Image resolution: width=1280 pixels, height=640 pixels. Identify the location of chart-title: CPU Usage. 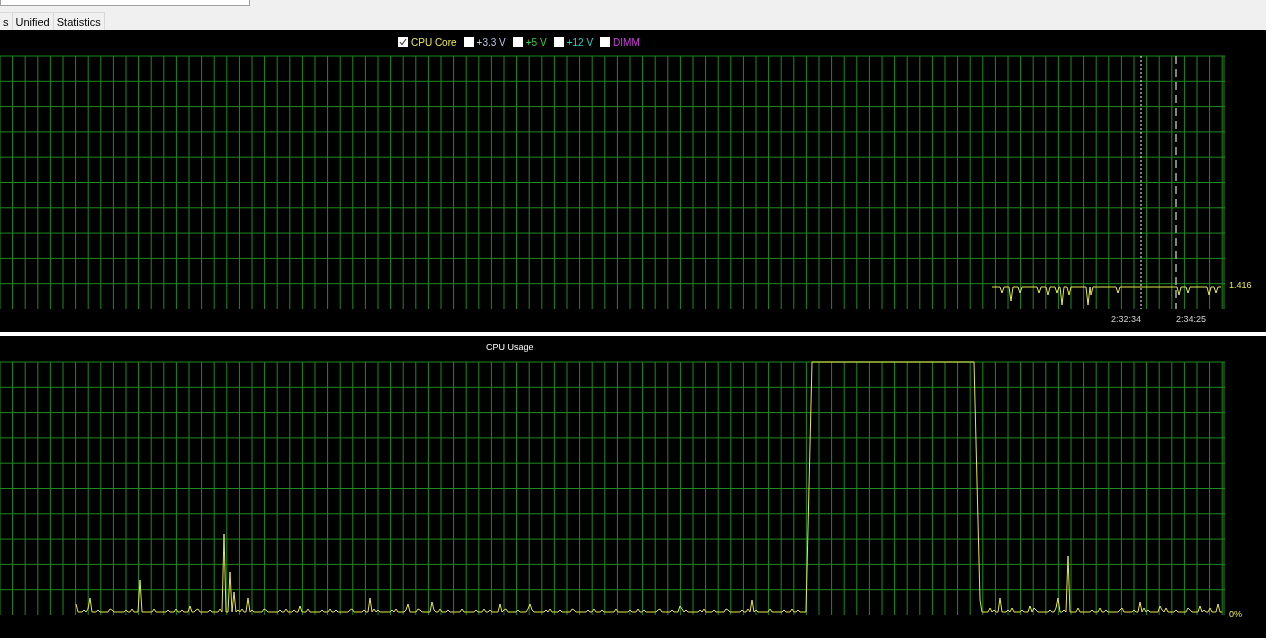
(510, 348).